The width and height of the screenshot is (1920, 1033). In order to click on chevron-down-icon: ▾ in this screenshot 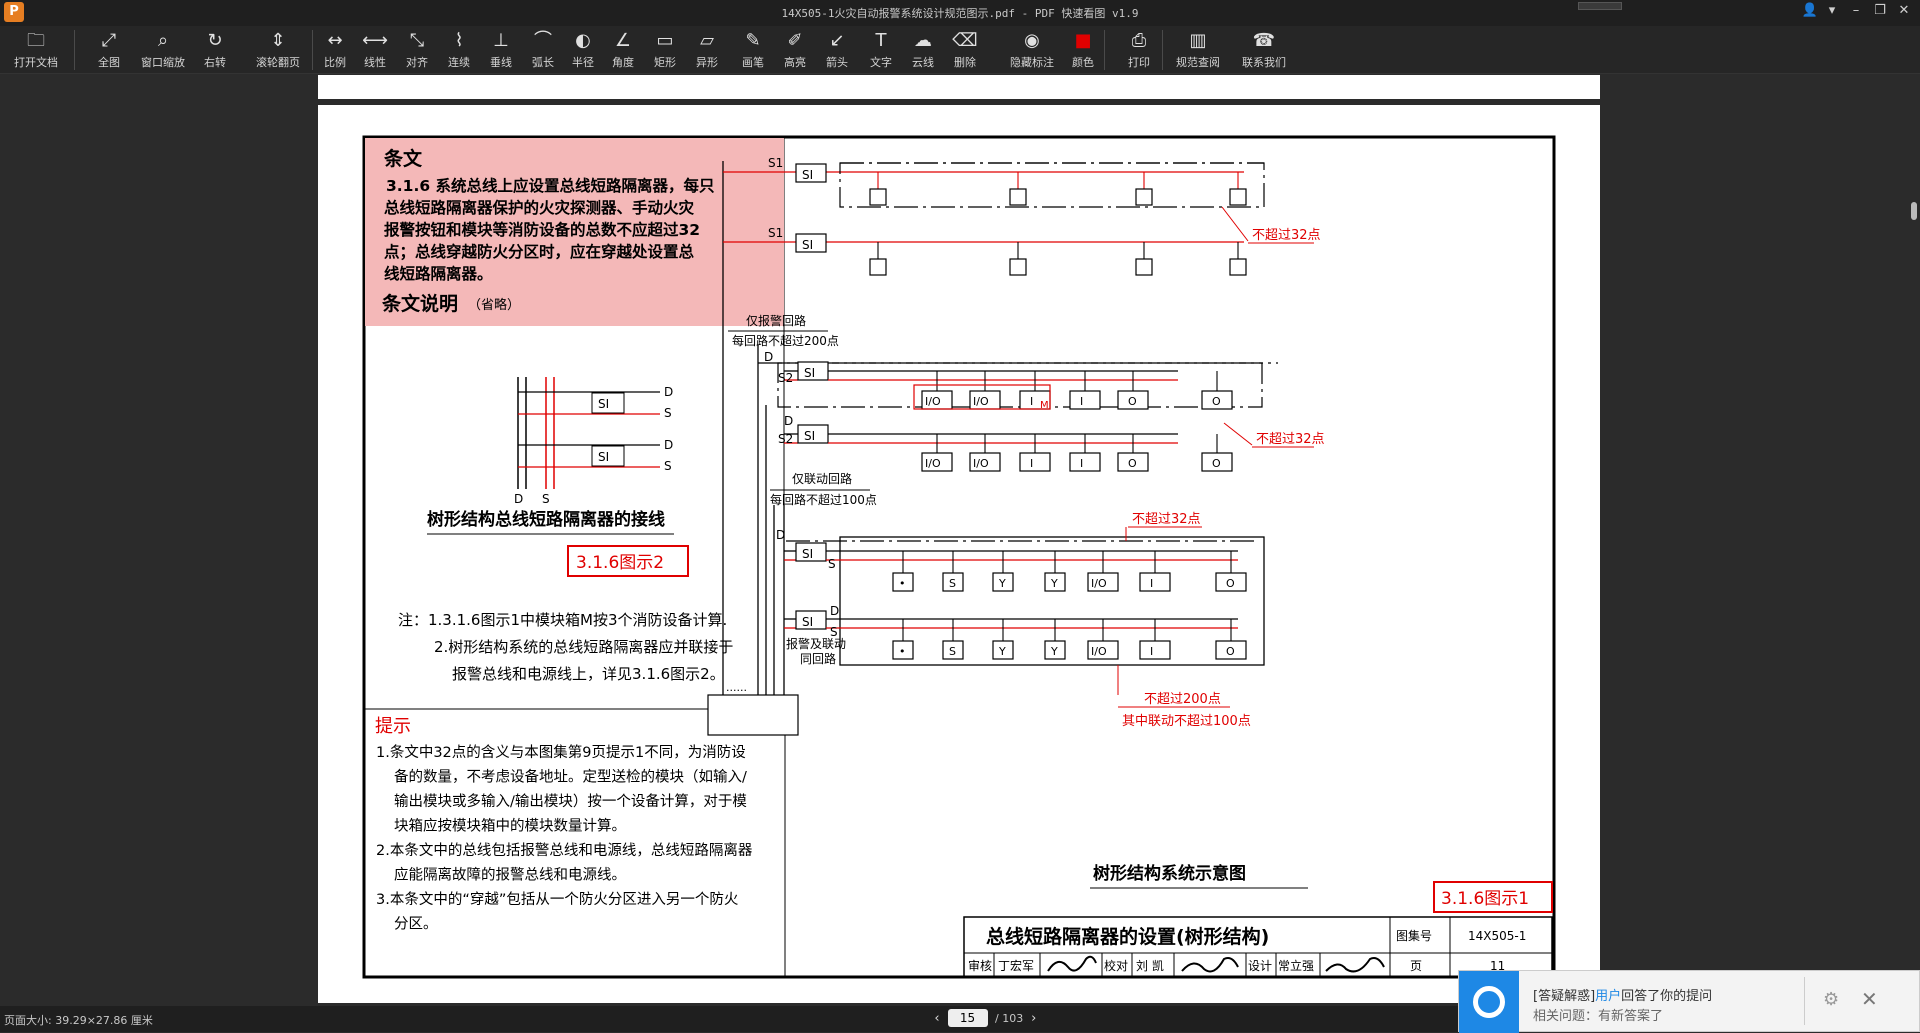, I will do `click(1832, 10)`.